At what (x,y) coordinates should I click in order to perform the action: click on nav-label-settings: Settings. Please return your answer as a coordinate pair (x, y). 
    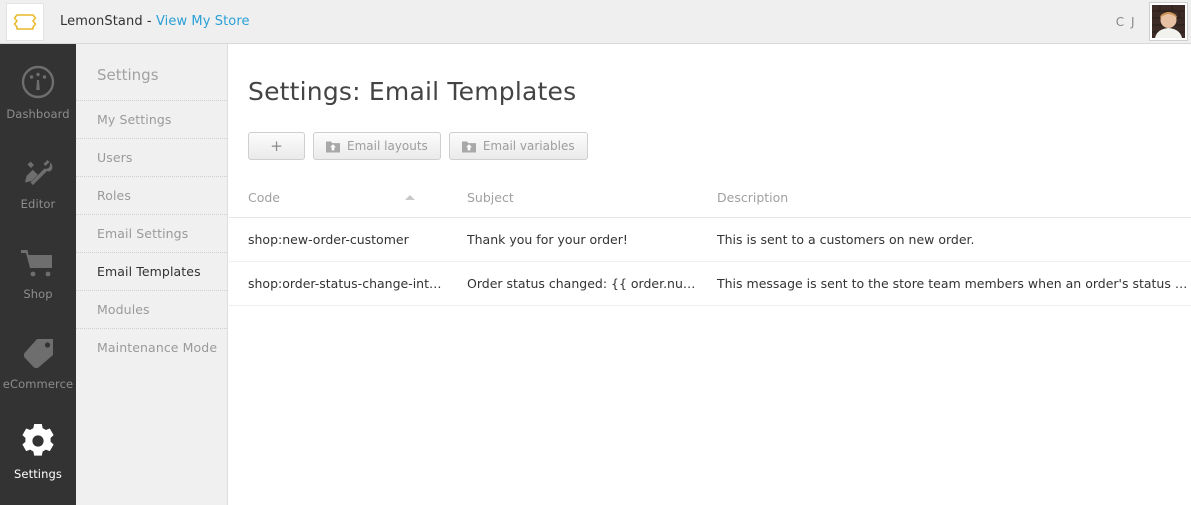
    Looking at the image, I should click on (38, 473).